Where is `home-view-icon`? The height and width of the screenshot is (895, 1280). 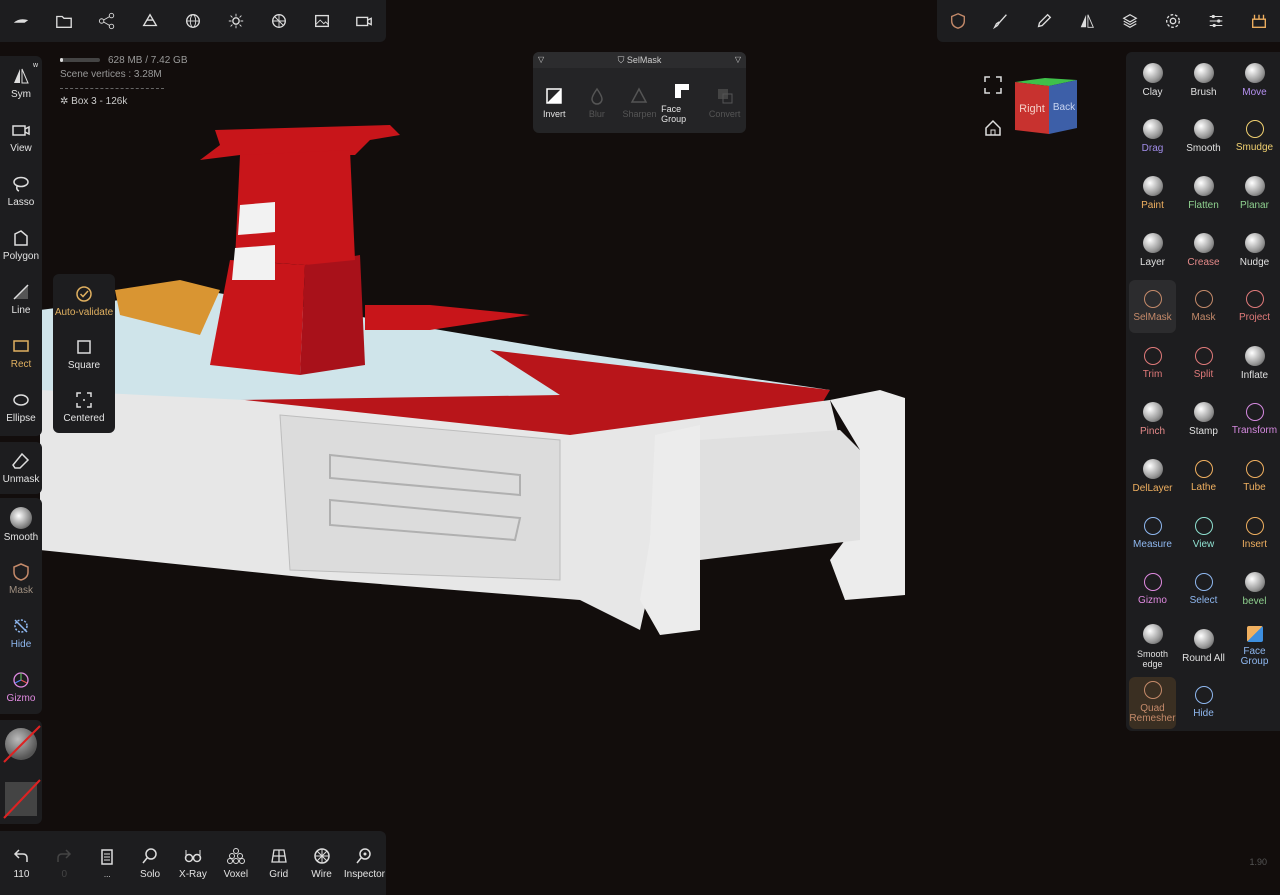
home-view-icon is located at coordinates (993, 128).